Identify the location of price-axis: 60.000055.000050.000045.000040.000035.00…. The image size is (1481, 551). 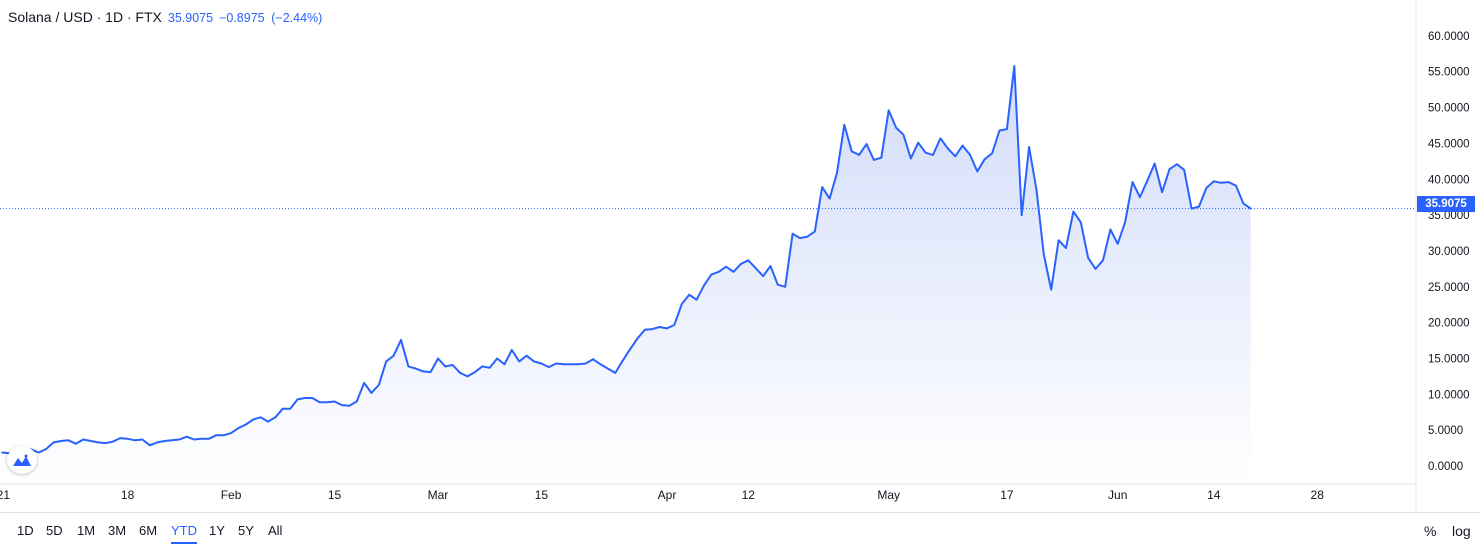
(1449, 252).